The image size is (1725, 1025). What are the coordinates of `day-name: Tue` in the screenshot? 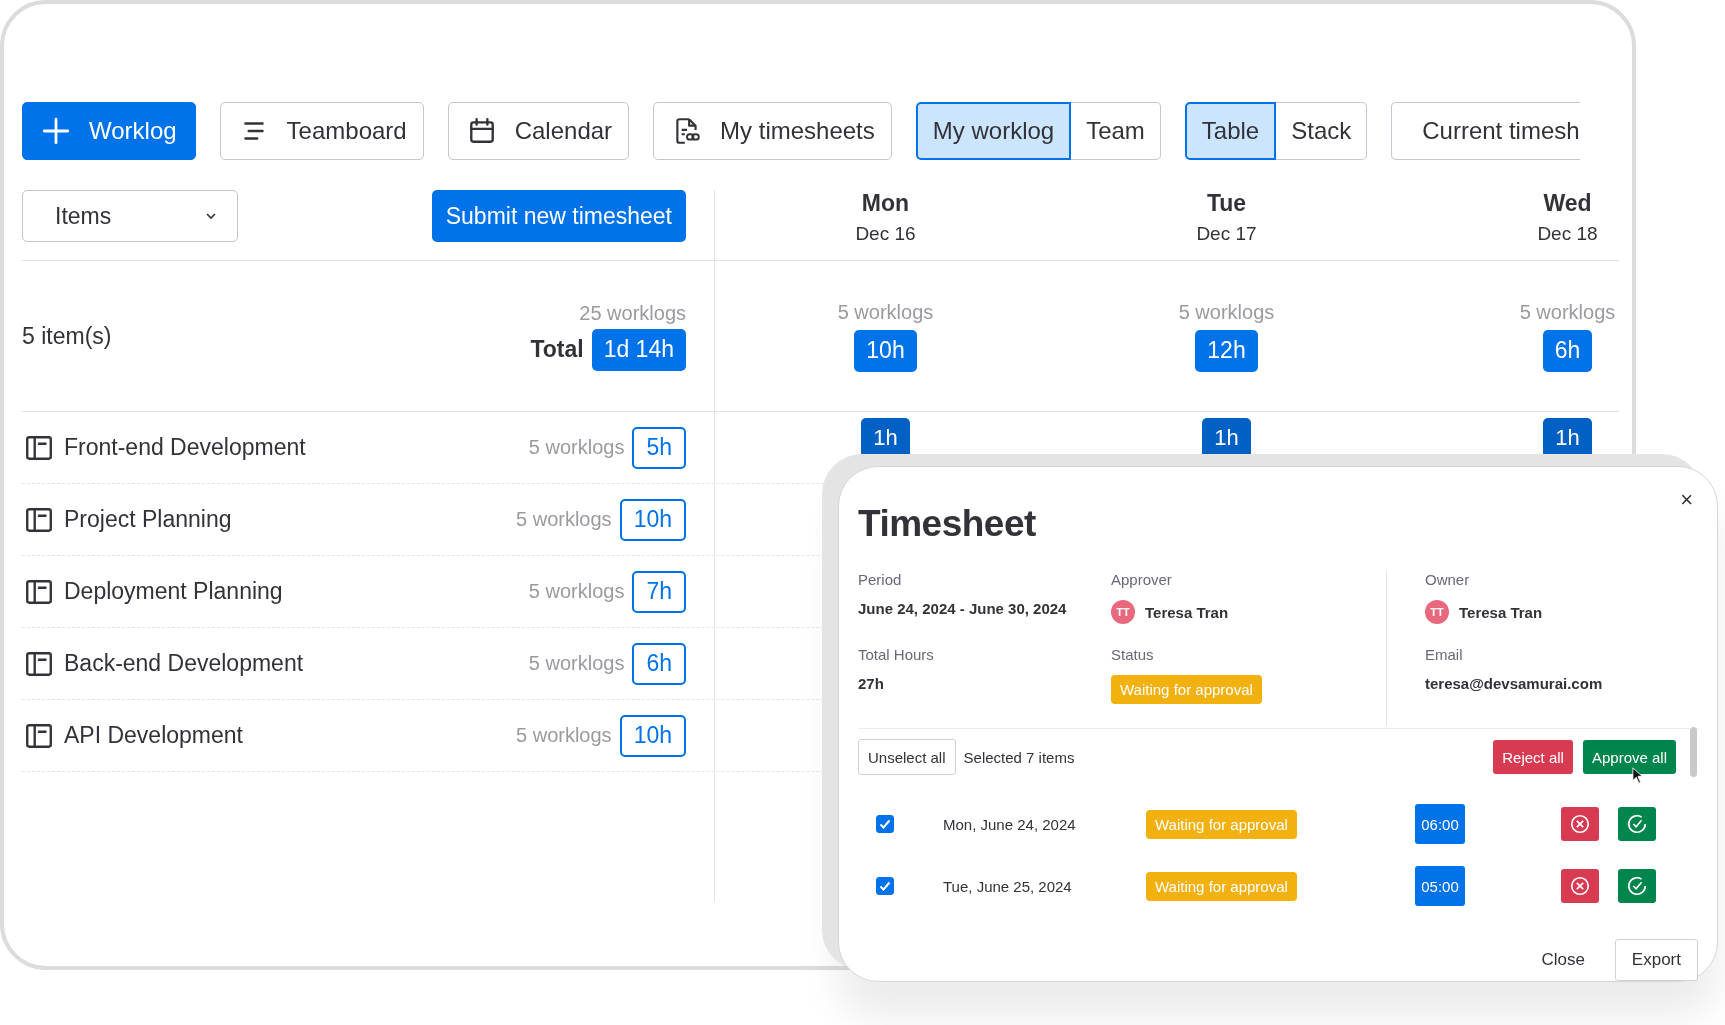 It's located at (1226, 203).